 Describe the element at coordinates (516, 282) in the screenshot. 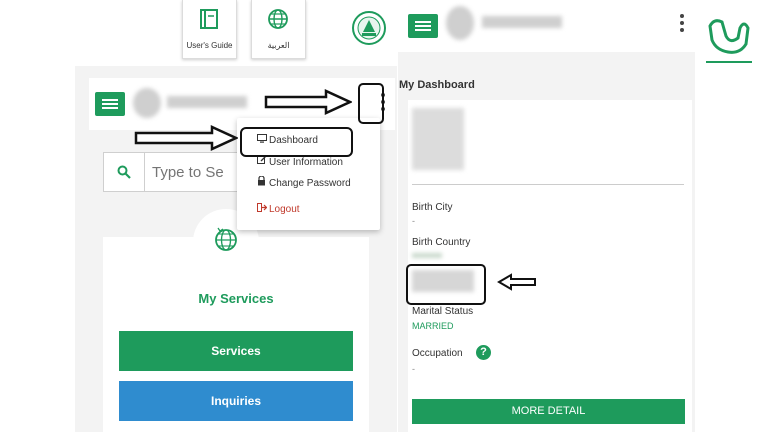

I see `arrow-to-field-icon` at that location.